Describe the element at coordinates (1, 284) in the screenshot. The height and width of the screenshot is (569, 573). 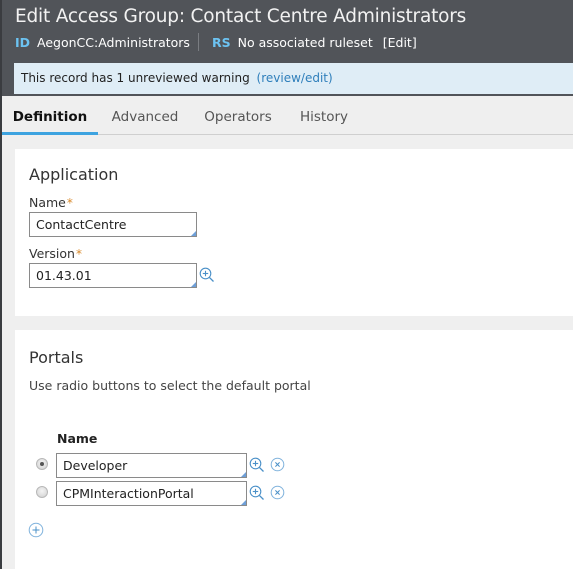
I see `left-edge` at that location.